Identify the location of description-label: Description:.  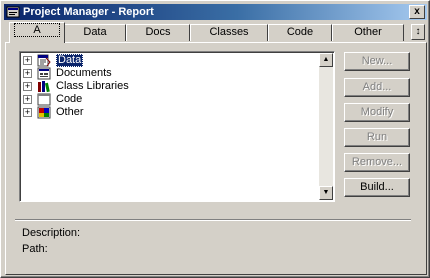
(51, 233).